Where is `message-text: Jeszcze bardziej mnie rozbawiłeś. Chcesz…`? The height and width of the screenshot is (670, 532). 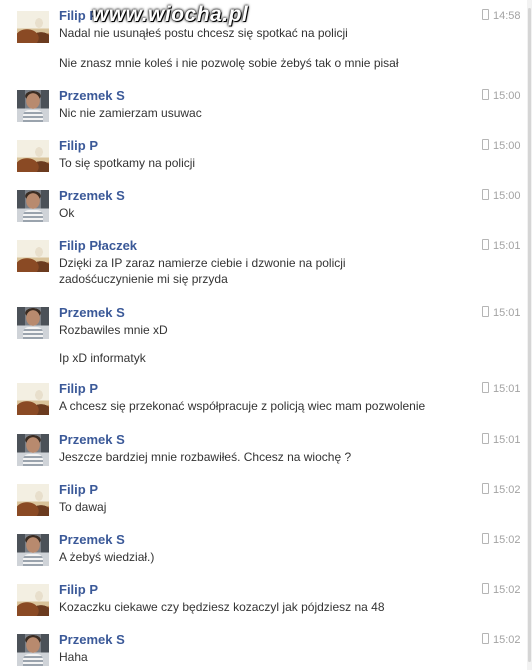
message-text: Jeszcze bardziej mnie rozbawiłeś. Chcesz… is located at coordinates (205, 457).